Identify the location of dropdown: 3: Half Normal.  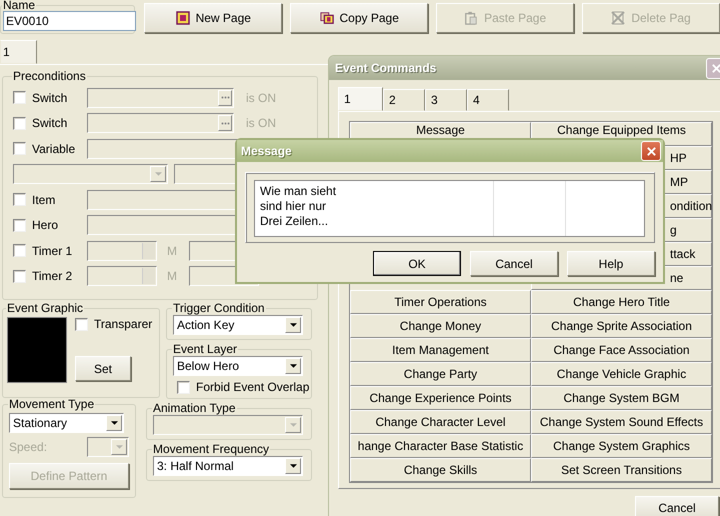
(228, 466).